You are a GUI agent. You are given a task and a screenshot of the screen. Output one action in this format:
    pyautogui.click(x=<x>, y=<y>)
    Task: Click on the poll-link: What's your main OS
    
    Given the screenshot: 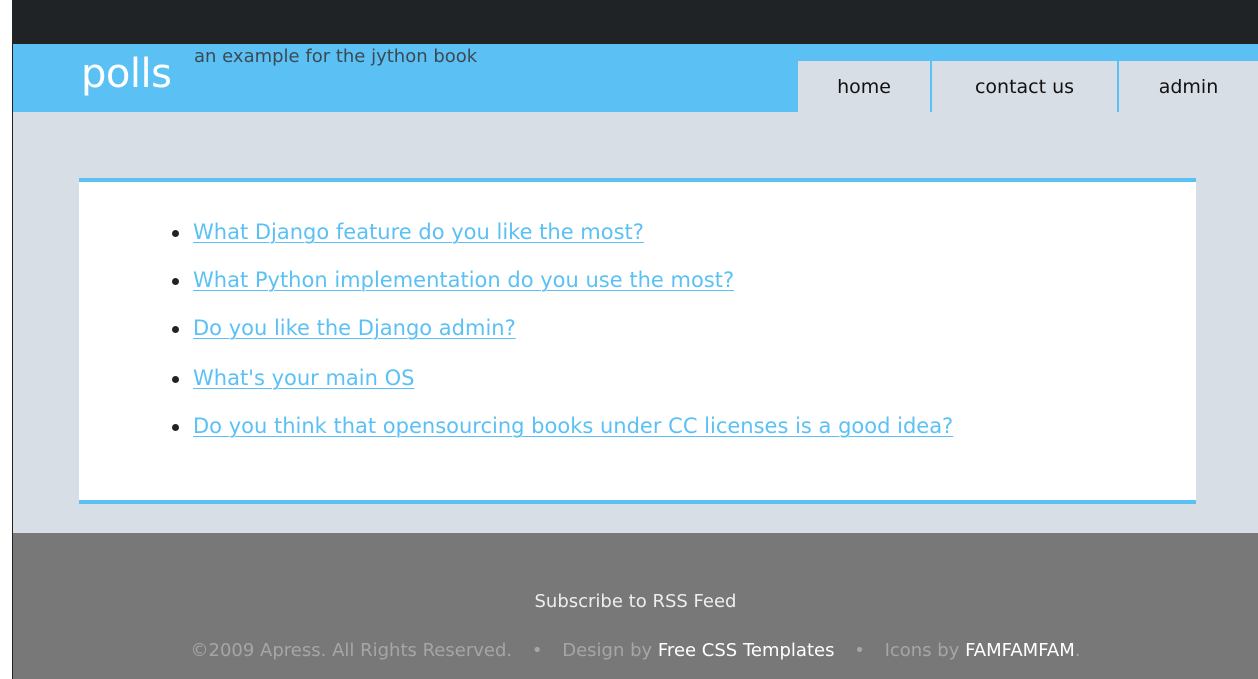 What is the action you would take?
    pyautogui.click(x=303, y=378)
    